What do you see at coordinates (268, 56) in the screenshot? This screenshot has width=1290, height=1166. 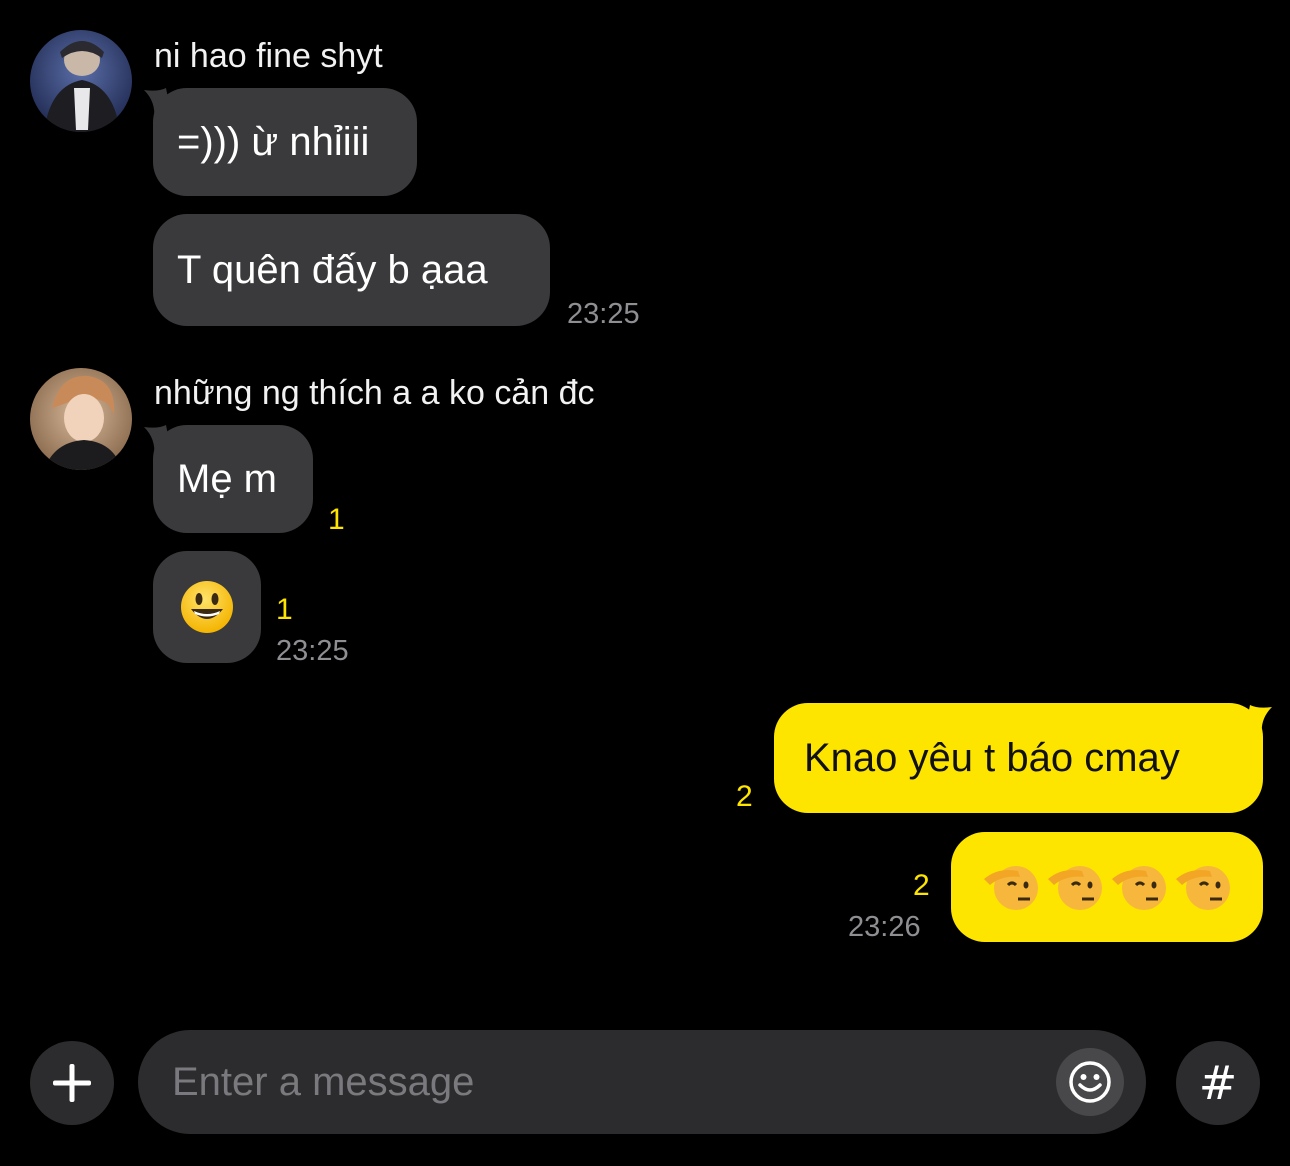 I see `sender-name: ni hao fine shyt` at bounding box center [268, 56].